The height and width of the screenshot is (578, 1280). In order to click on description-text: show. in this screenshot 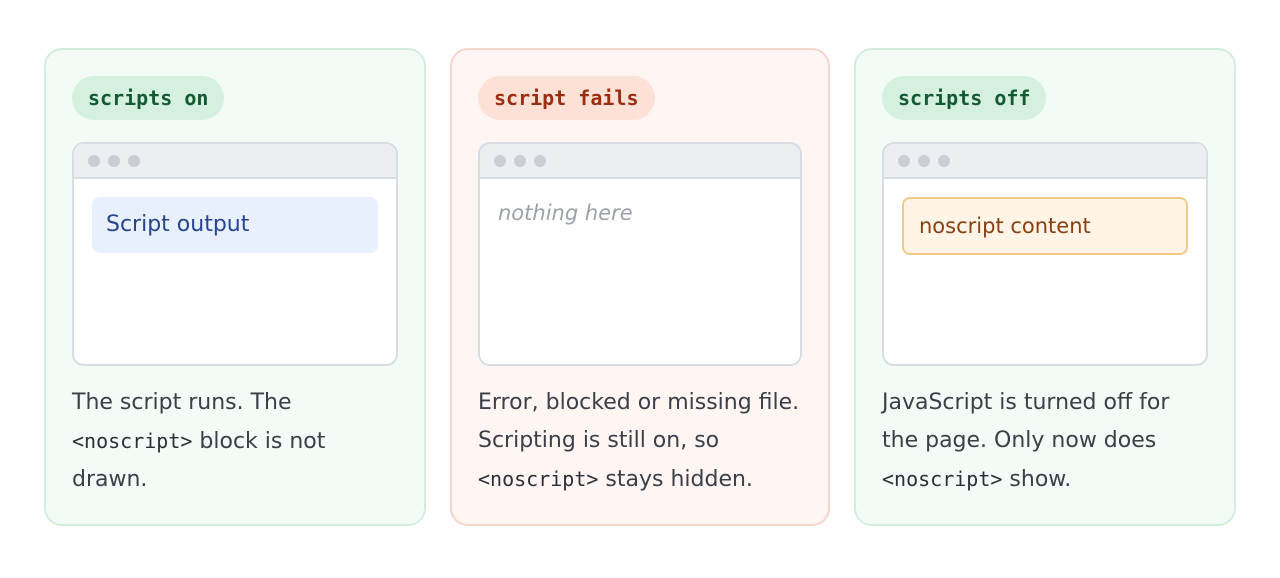, I will do `click(1037, 479)`.